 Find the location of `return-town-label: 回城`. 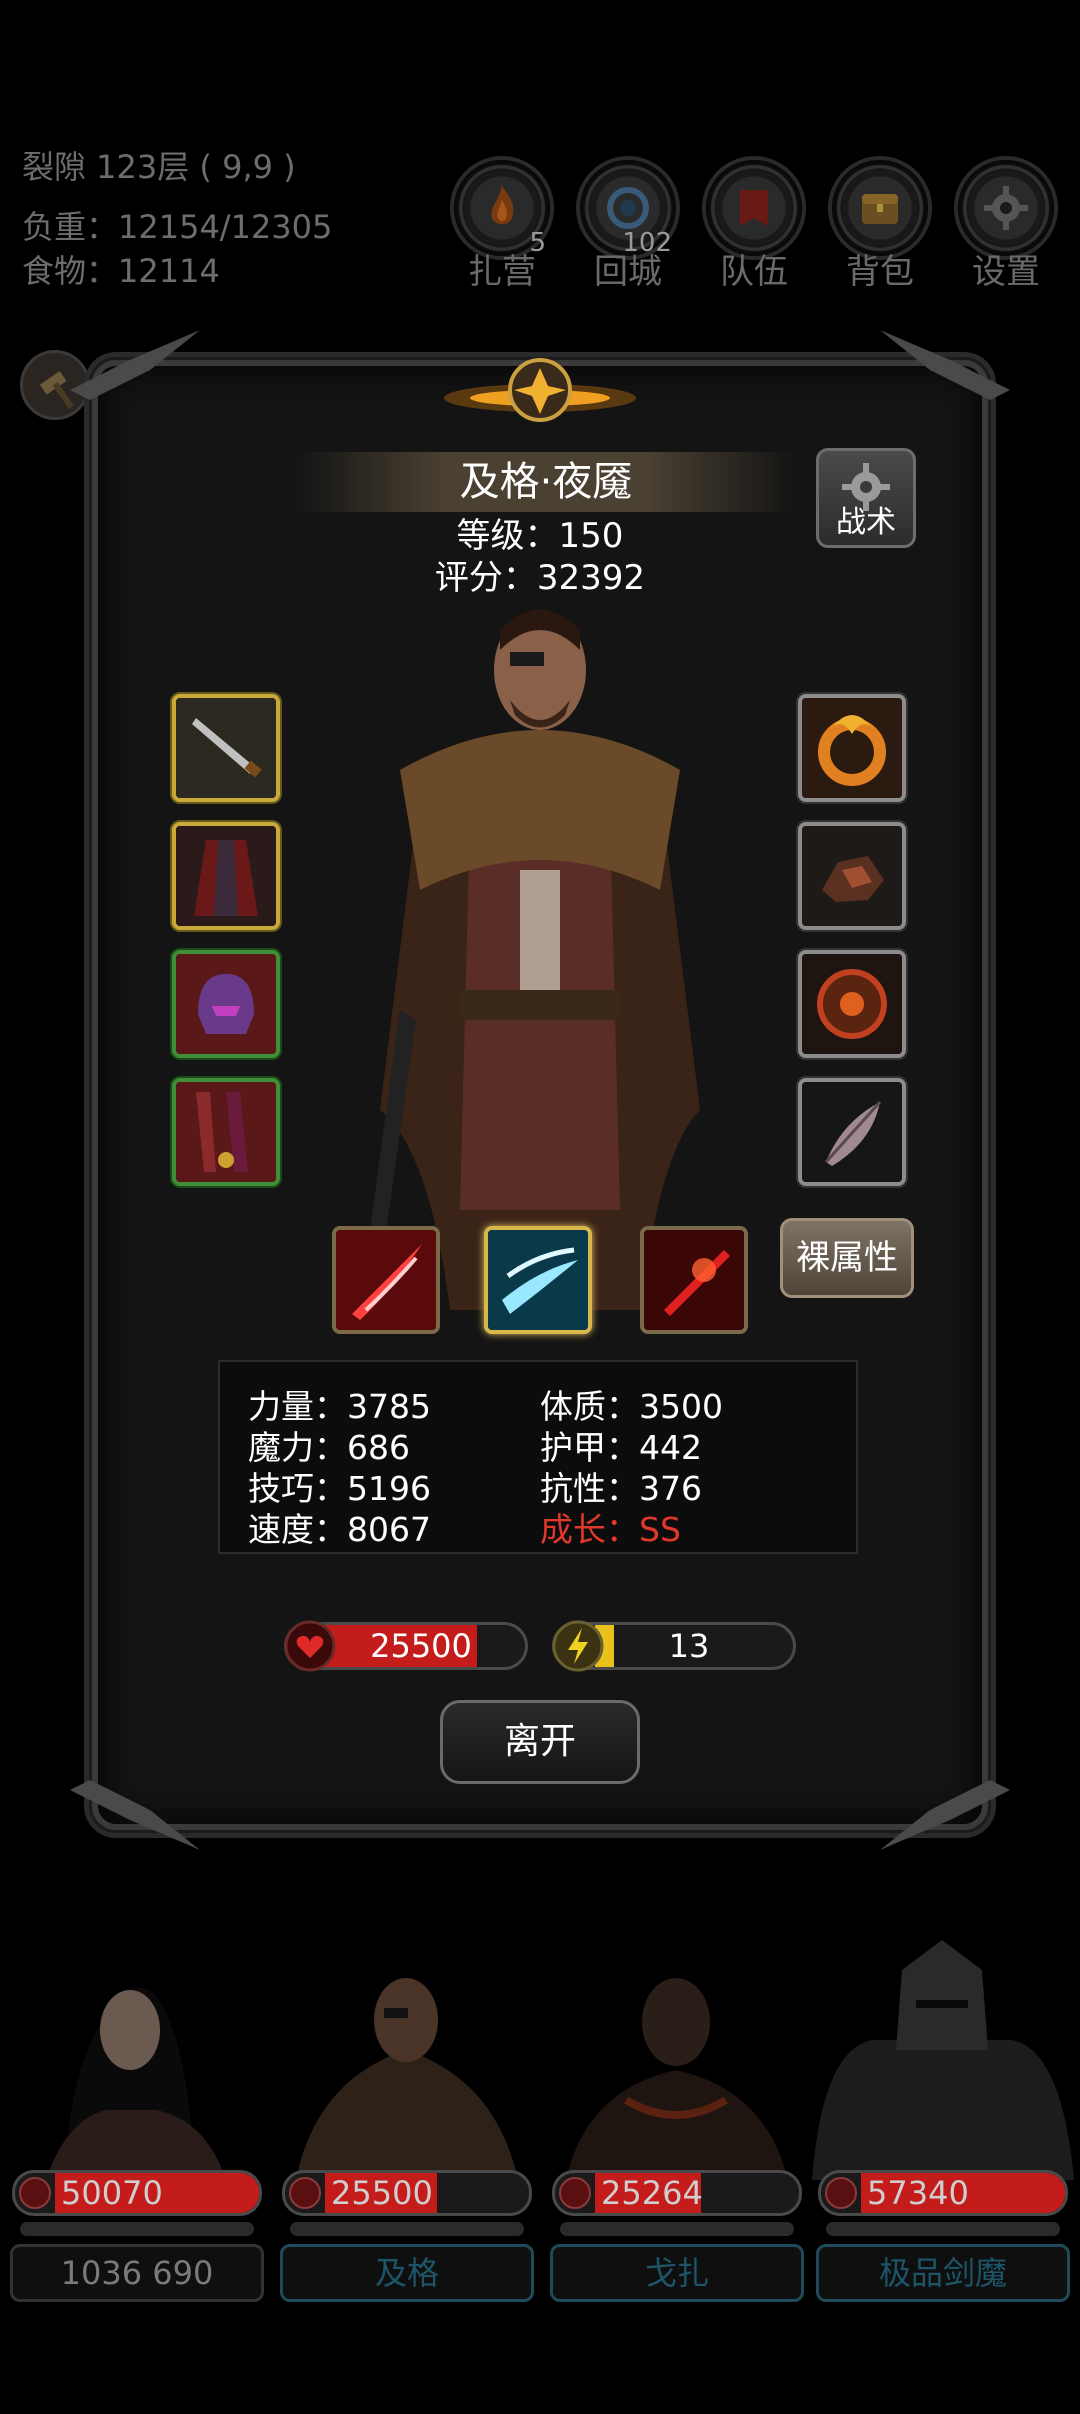

return-town-label: 回城 is located at coordinates (628, 272).